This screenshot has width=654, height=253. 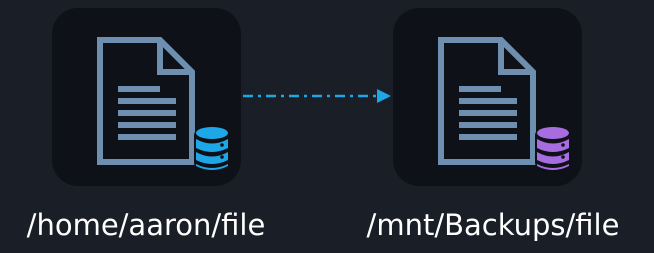 What do you see at coordinates (493, 225) in the screenshot?
I see `destination-path-label: /mnt/Backups/file` at bounding box center [493, 225].